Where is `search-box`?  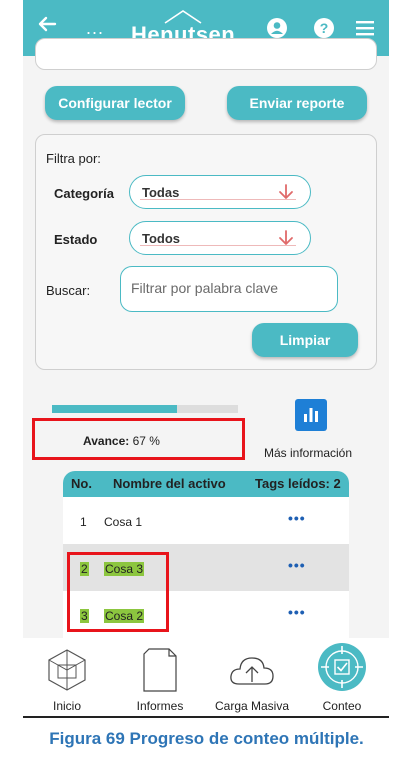
search-box is located at coordinates (229, 289).